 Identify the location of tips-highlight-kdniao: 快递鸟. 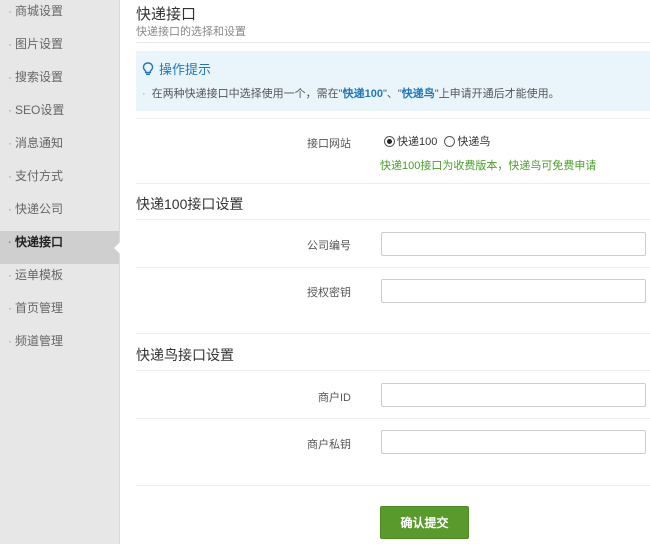
(418, 94).